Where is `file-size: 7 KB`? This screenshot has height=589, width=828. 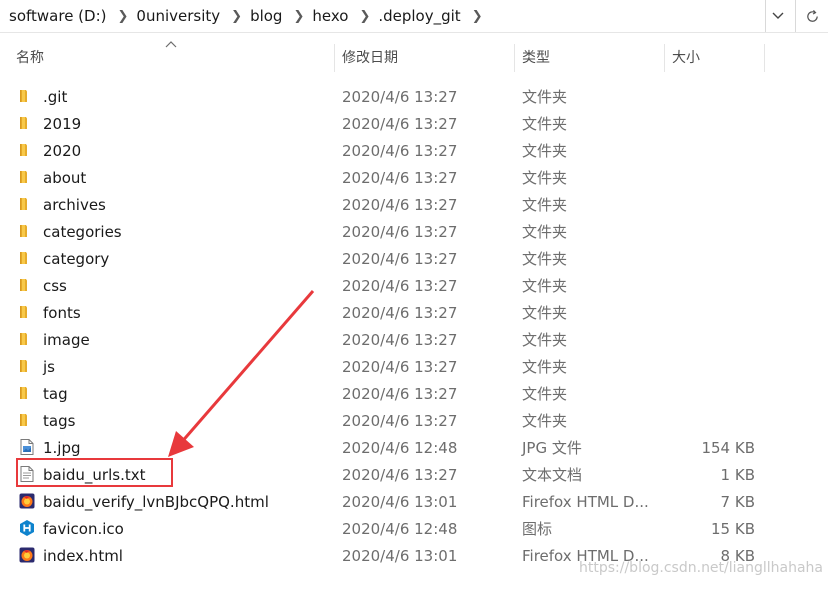 file-size: 7 KB is located at coordinates (737, 501).